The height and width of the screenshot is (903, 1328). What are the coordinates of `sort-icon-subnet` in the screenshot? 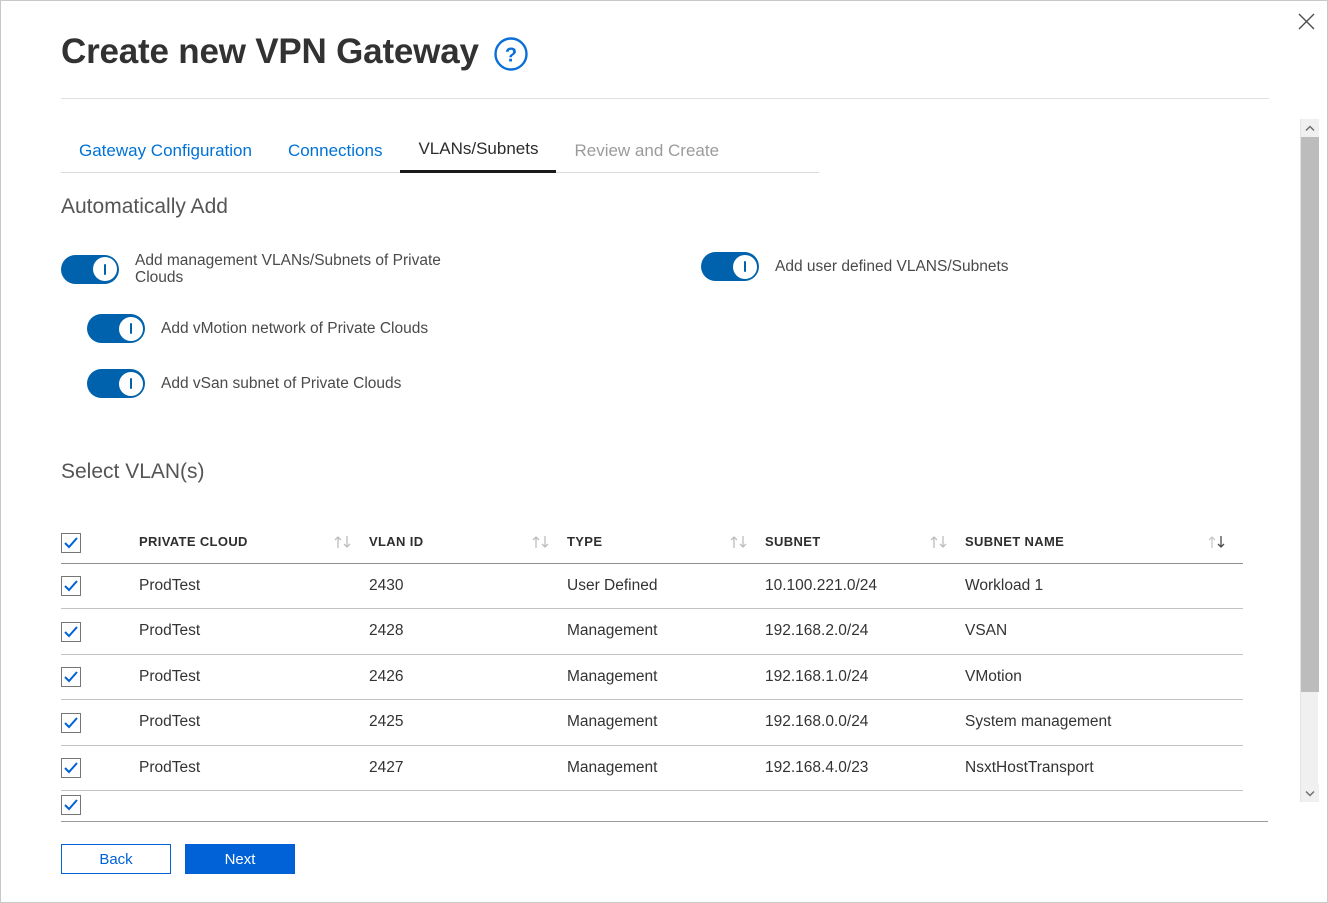 It's located at (940, 542).